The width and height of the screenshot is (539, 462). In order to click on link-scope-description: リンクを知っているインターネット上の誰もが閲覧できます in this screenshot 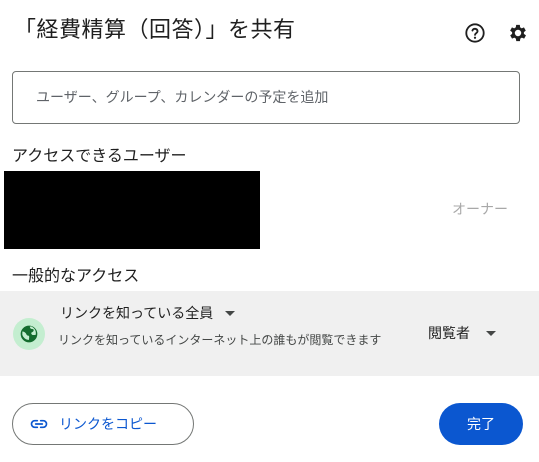, I will do `click(220, 340)`.